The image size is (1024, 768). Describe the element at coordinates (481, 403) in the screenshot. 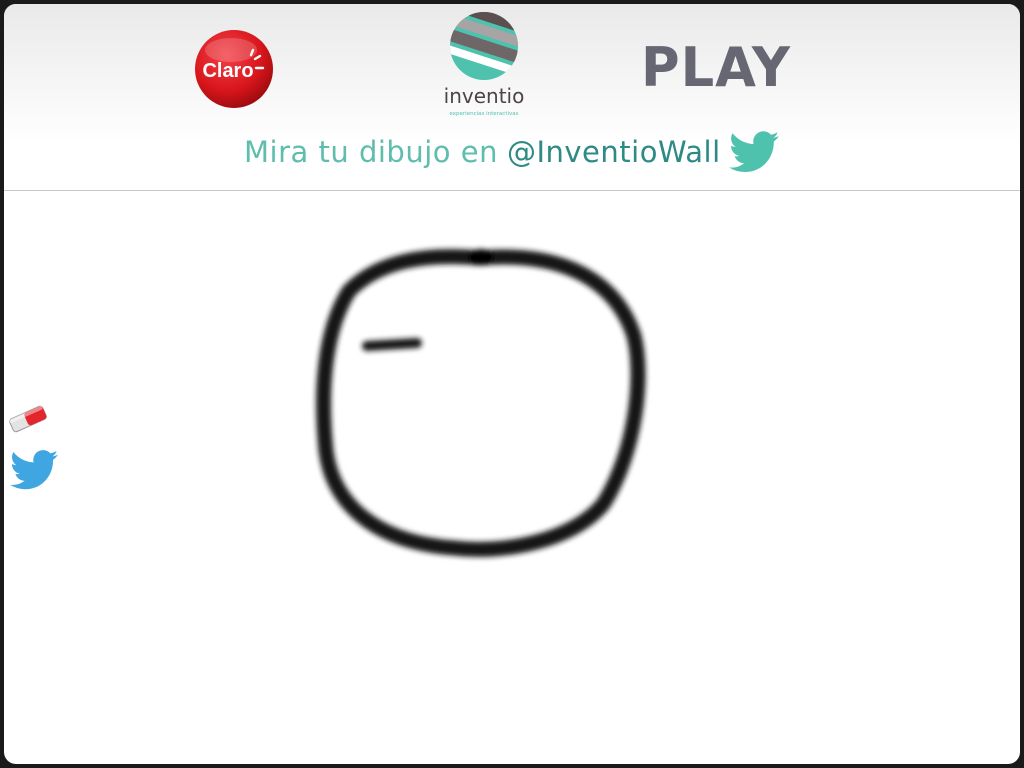

I see `drawn-circle-stroke` at that location.